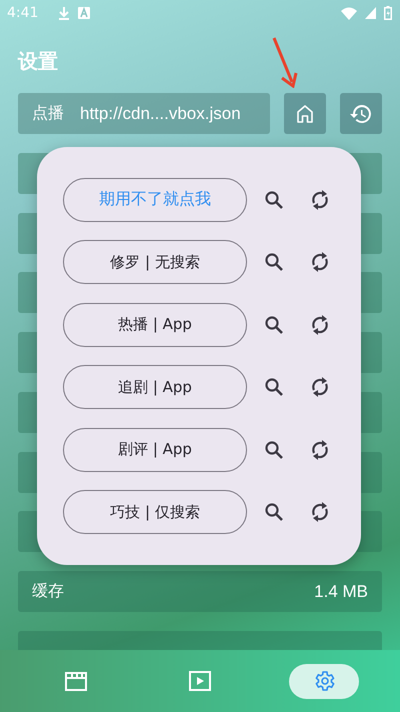  I want to click on home-button, so click(305, 113).